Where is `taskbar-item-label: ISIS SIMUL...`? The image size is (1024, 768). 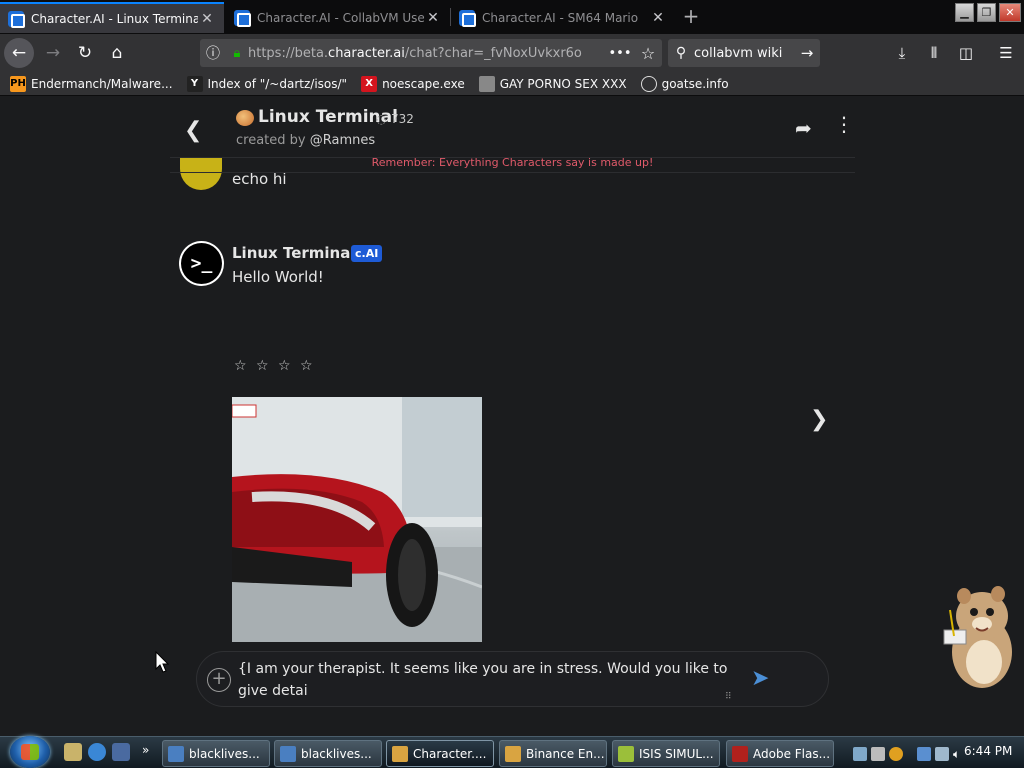
taskbar-item-label: ISIS SIMUL... is located at coordinates (676, 753).